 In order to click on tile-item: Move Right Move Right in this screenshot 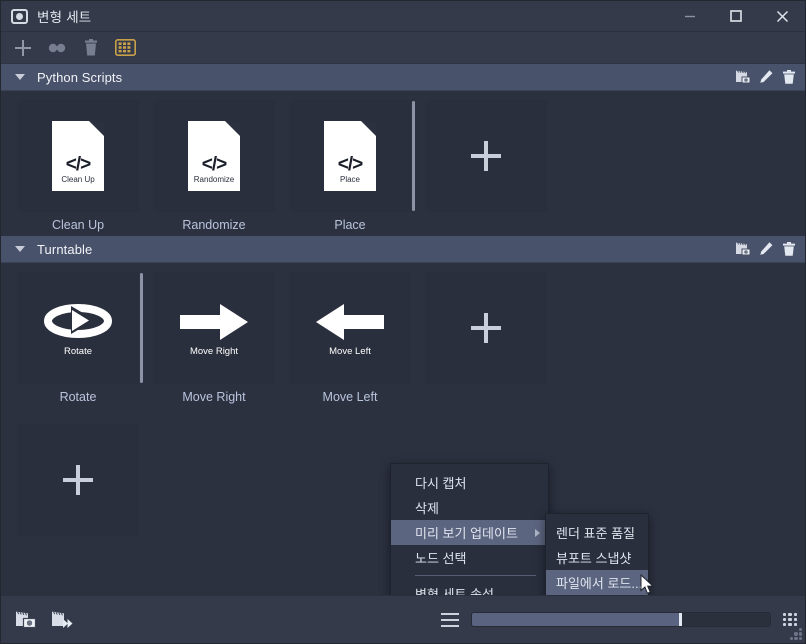, I will do `click(214, 339)`.